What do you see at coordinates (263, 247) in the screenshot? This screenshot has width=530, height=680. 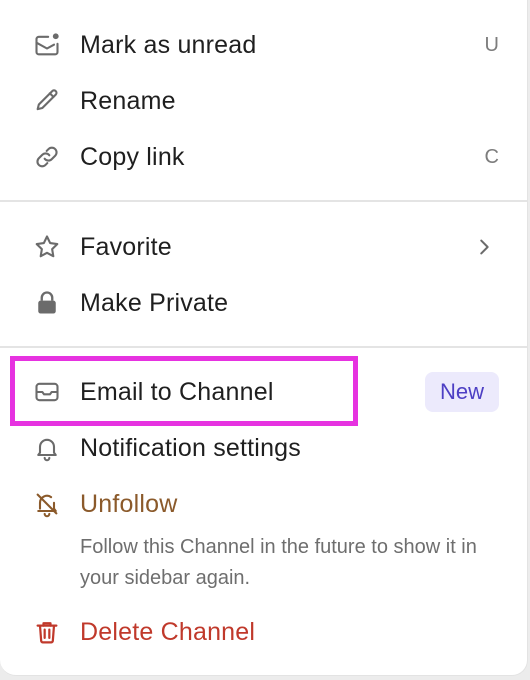 I see `menu-item-favorite: Favorite` at bounding box center [263, 247].